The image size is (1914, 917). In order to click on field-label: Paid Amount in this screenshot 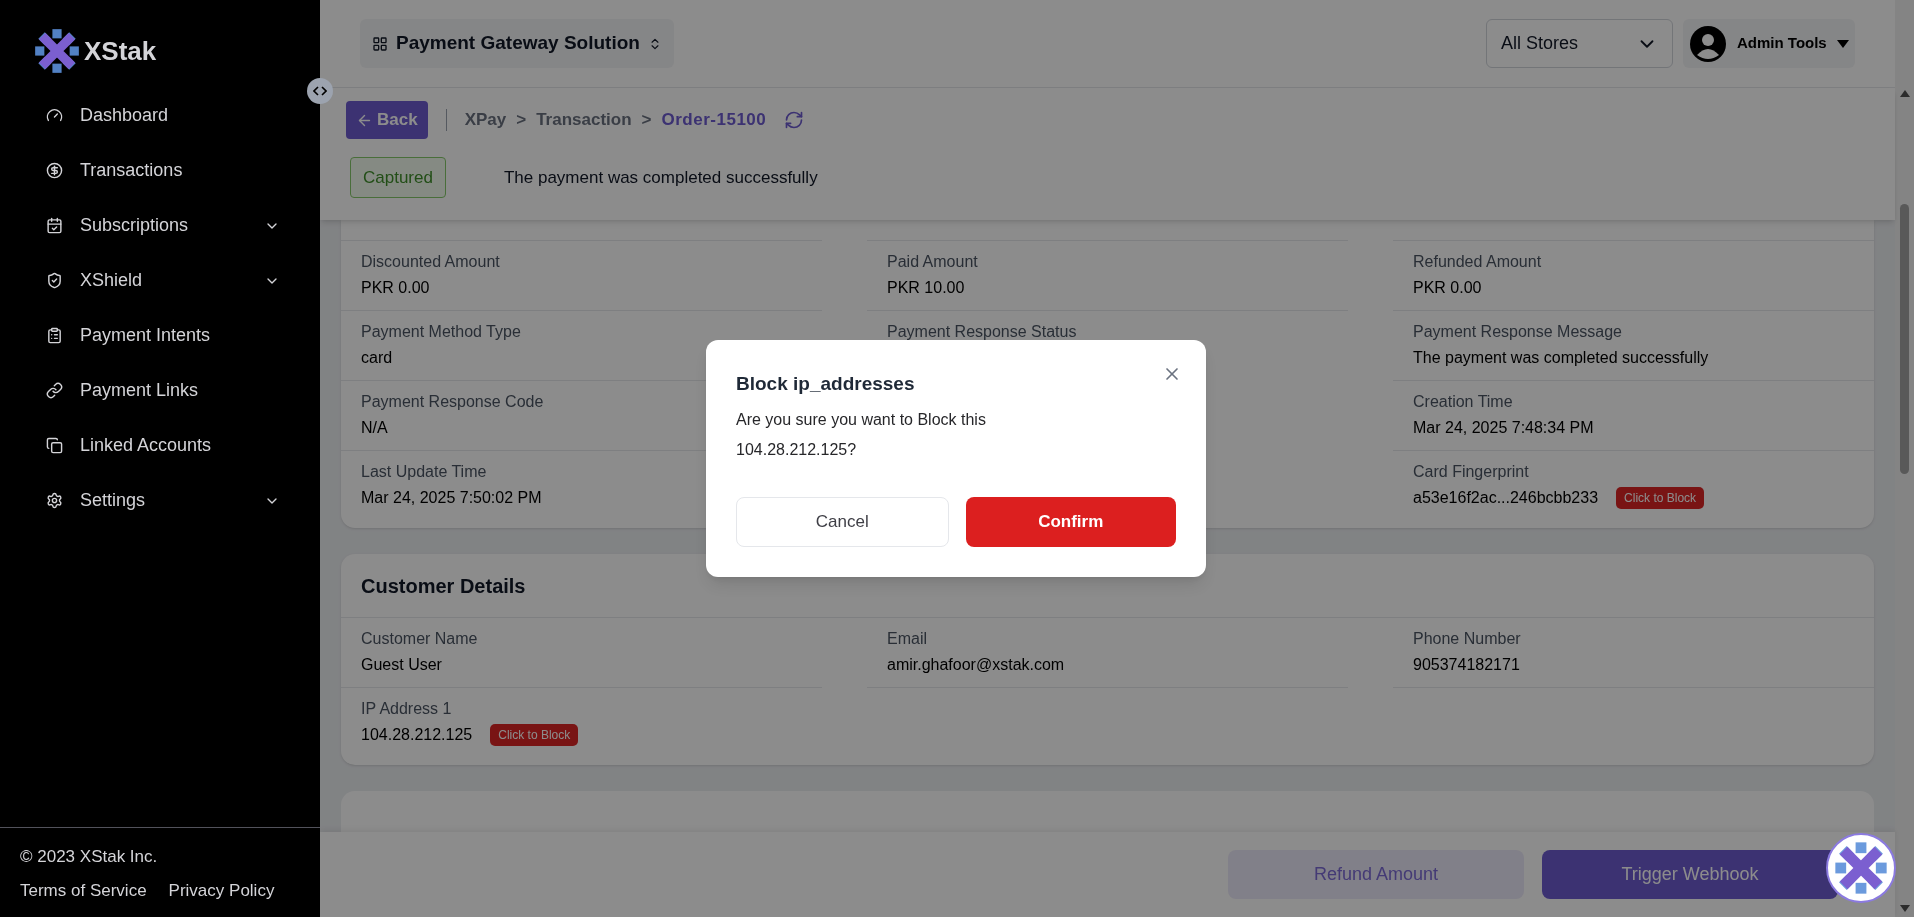, I will do `click(933, 262)`.